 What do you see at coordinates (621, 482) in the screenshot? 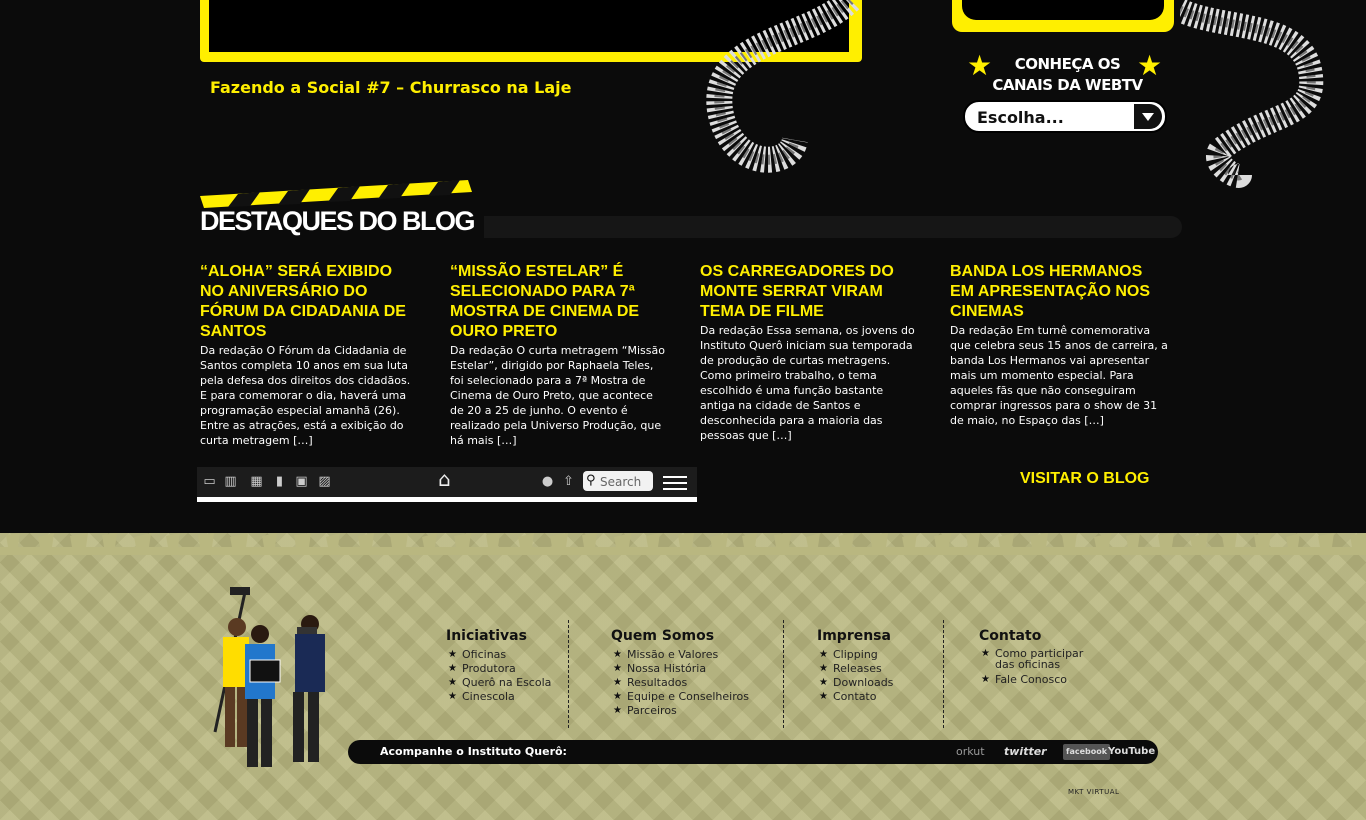
I see `search-placeholder: Search` at bounding box center [621, 482].